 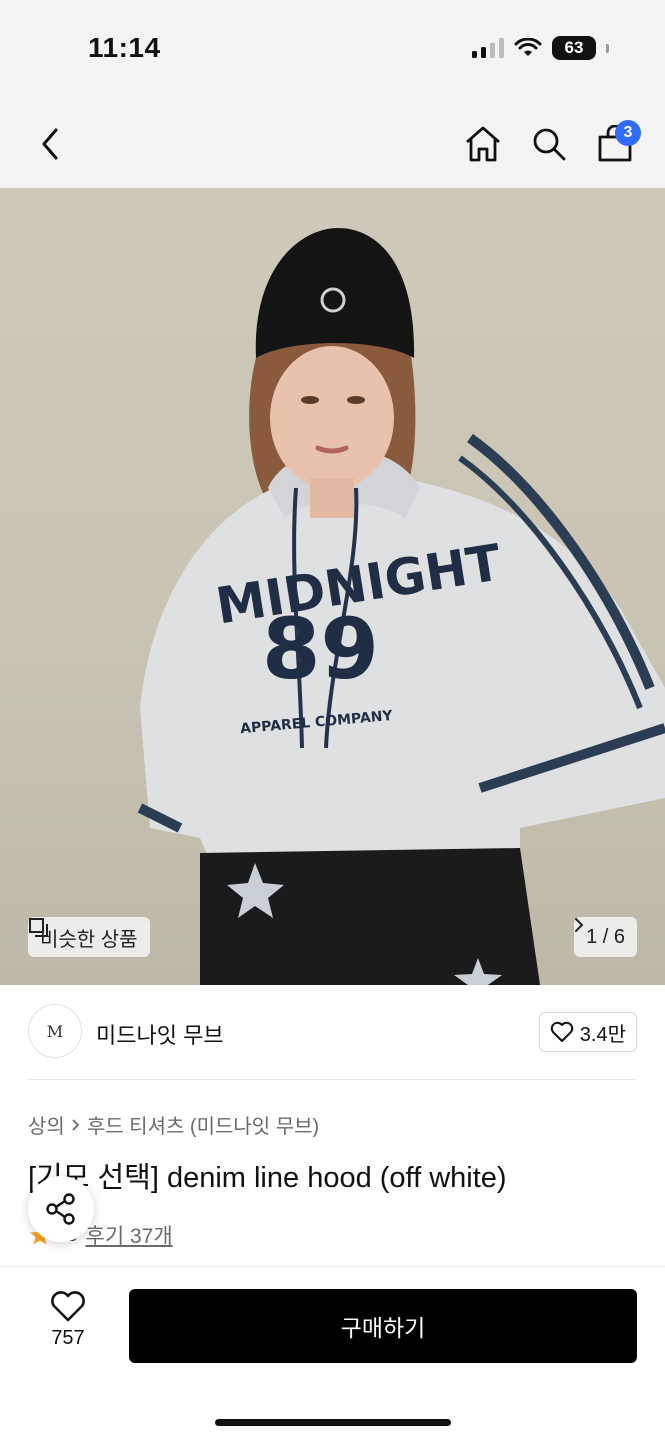 What do you see at coordinates (160, 1034) in the screenshot?
I see `brand-name: 미드나잇 무브` at bounding box center [160, 1034].